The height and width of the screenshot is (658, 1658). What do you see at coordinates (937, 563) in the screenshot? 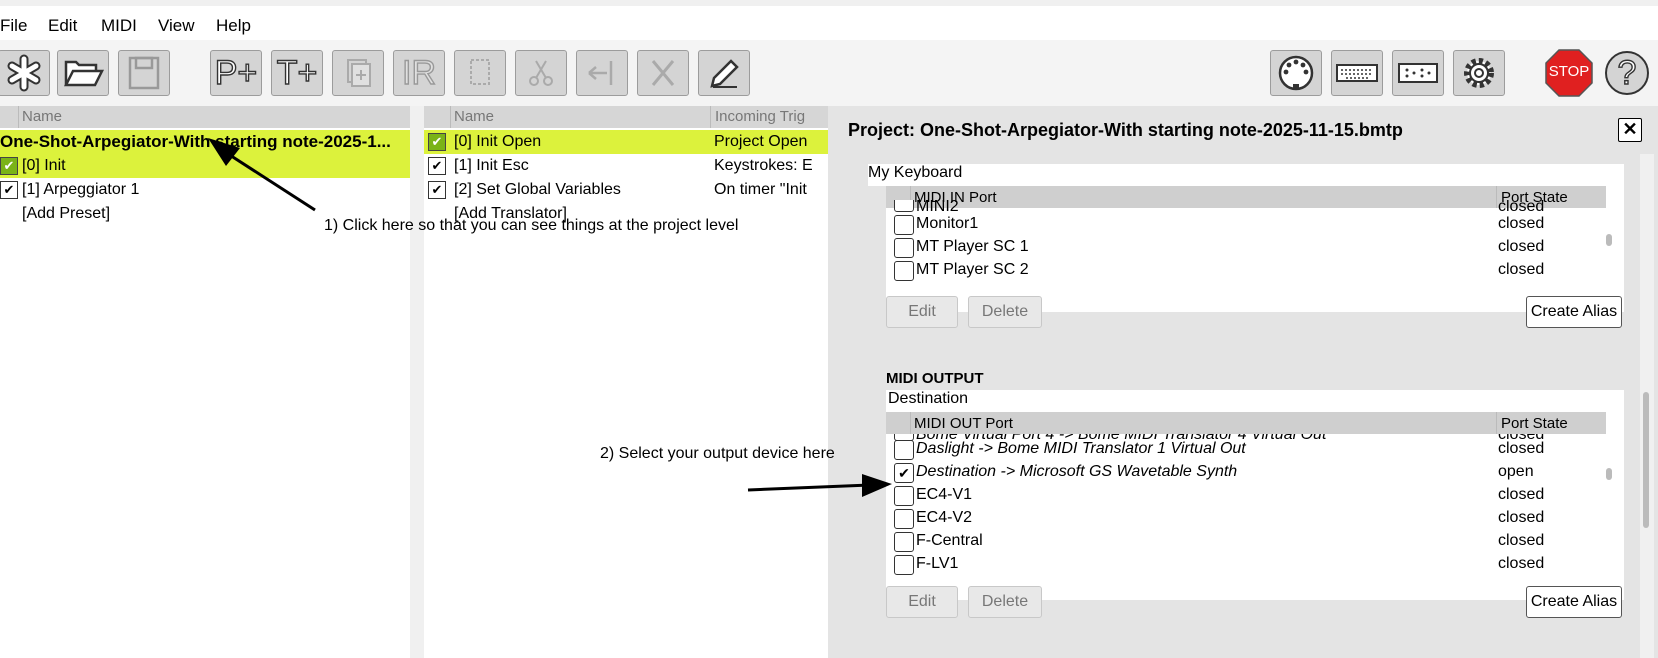
I see `port-name: F-LV1` at bounding box center [937, 563].